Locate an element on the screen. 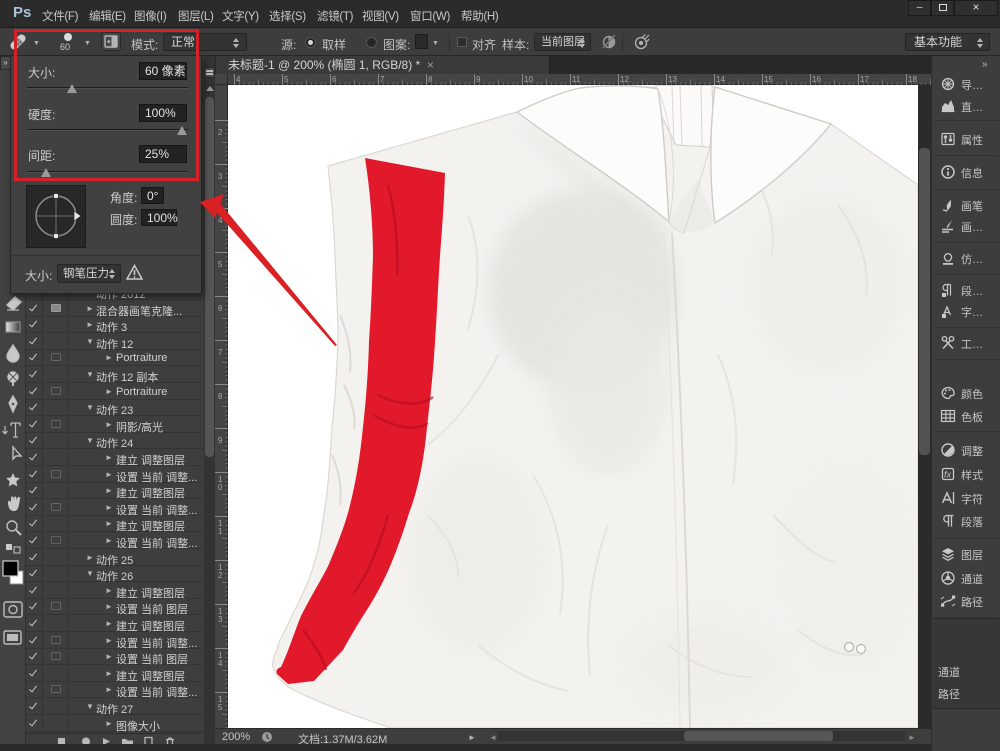  svg-text: fx is located at coordinates (948, 475).